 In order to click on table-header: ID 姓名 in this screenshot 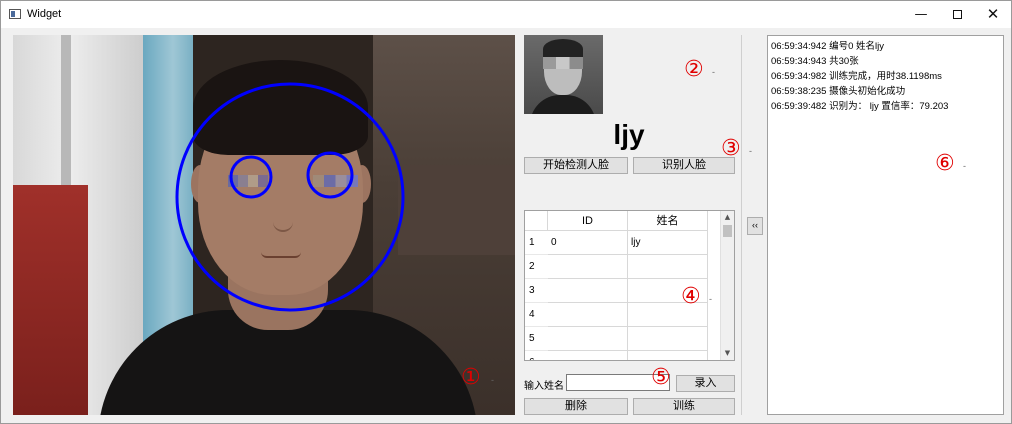, I will do `click(623, 221)`.